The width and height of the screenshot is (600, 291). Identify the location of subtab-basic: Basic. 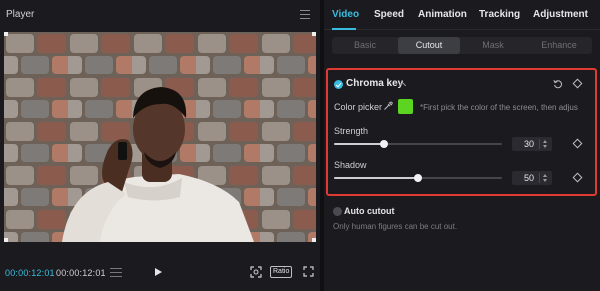
(365, 45).